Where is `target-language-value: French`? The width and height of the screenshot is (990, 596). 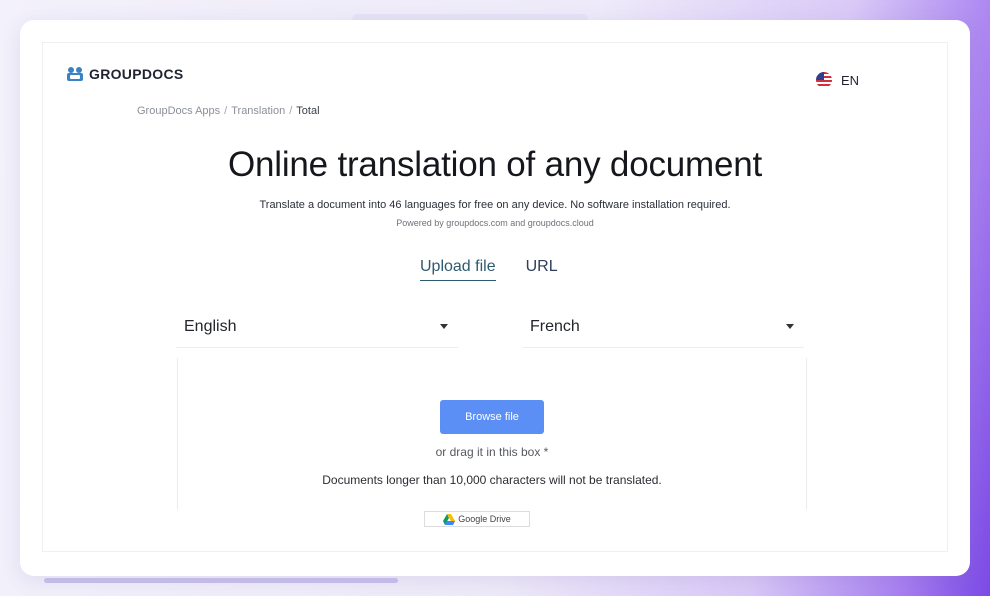 target-language-value: French is located at coordinates (555, 326).